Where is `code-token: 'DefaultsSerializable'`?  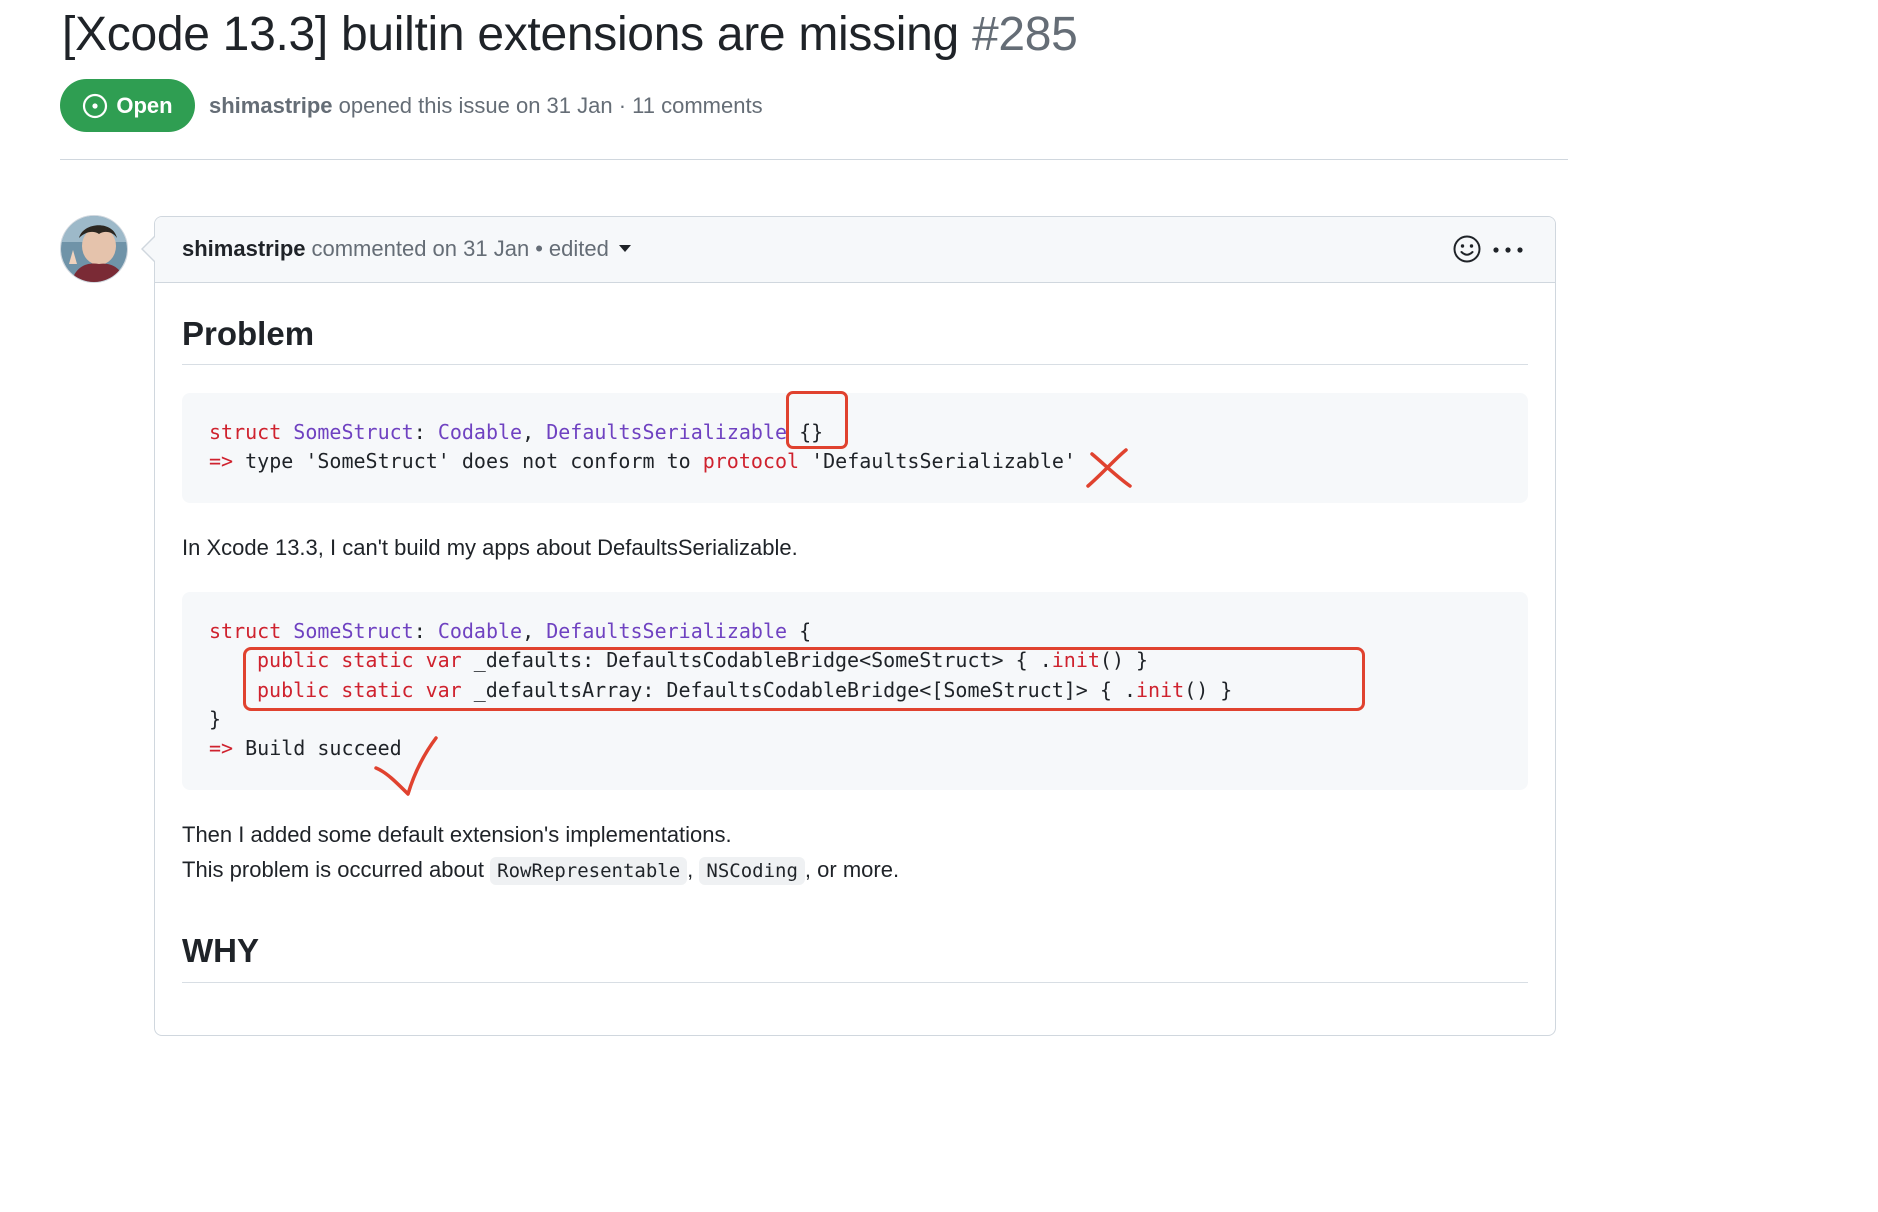 code-token: 'DefaultsSerializable' is located at coordinates (937, 461).